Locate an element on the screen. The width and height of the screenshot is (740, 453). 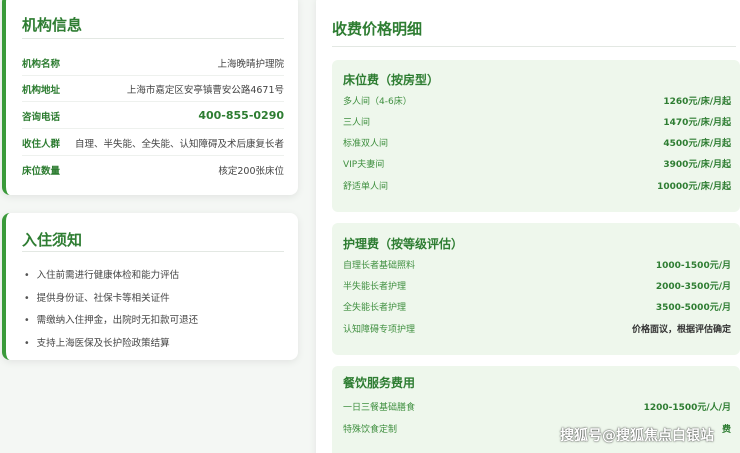
notice-card-title: 入住须知 is located at coordinates (52, 240).